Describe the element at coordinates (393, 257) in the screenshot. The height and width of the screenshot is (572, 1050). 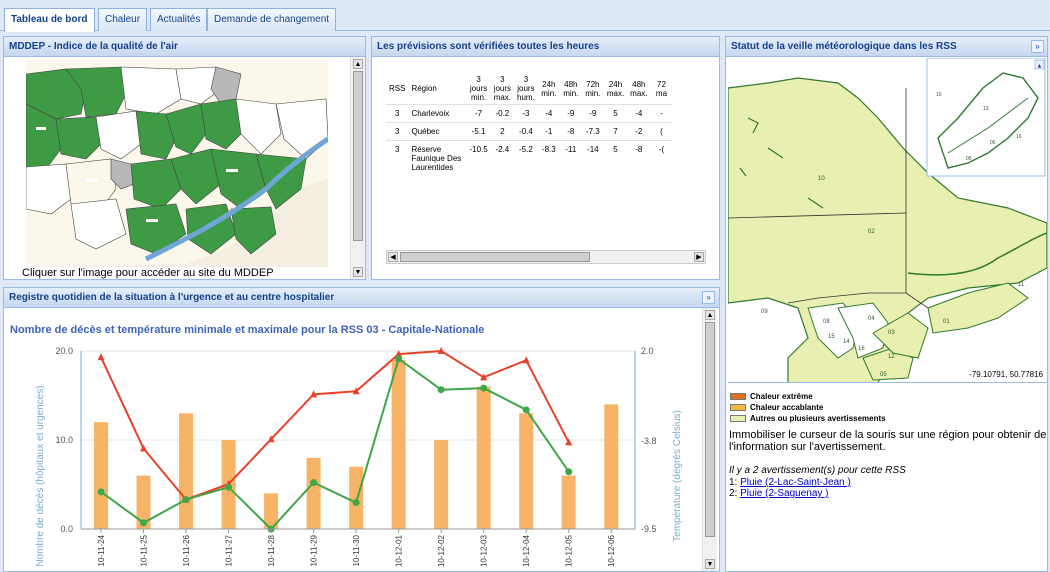
I see `scroll-left-icon: ◀` at that location.